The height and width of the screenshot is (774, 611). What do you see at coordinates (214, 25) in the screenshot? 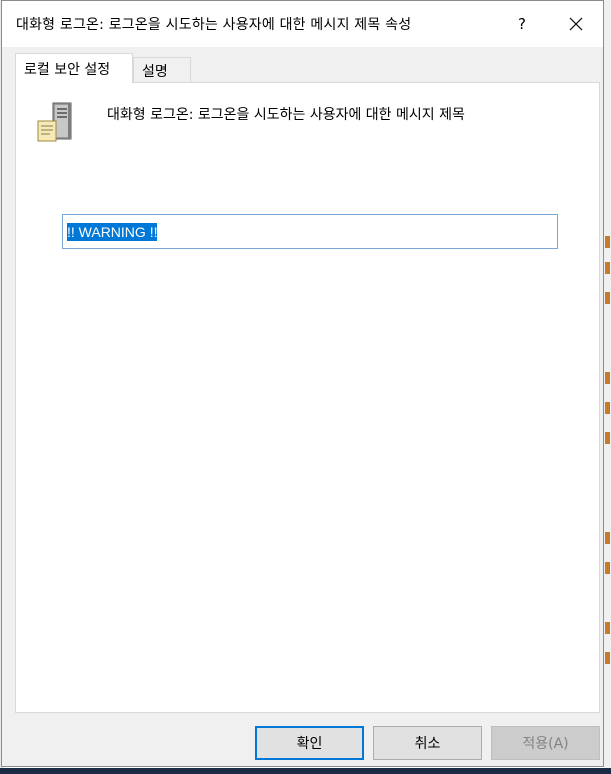
I see `dialog-title: 대화형 로그온: 로그온을 시도하는 사용자에 대한 메시지 제목 속성` at bounding box center [214, 25].